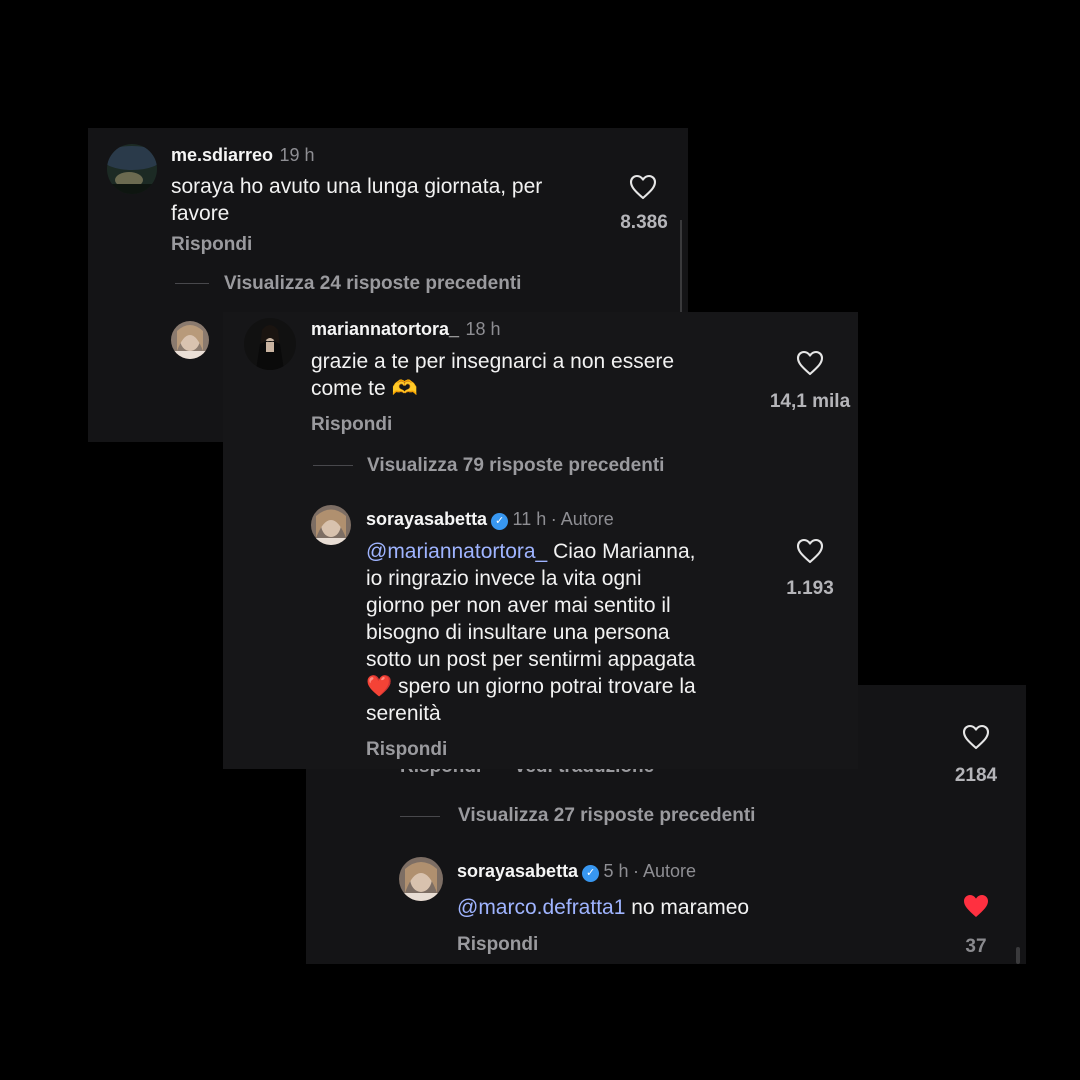 The height and width of the screenshot is (1080, 1080). What do you see at coordinates (372, 284) in the screenshot?
I see `view-previous-replies: Visualizza 24 risposte precedenti` at bounding box center [372, 284].